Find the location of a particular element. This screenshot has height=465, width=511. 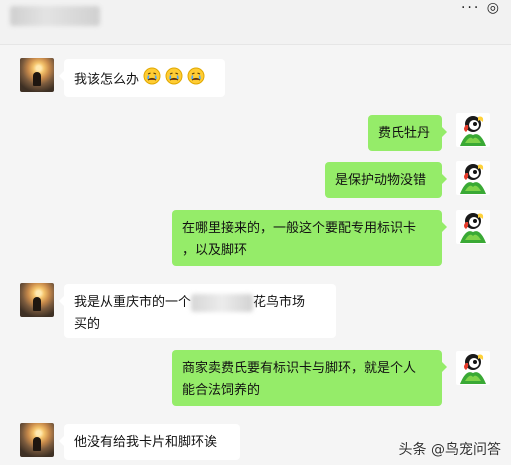

message-text-line: 买的 is located at coordinates (87, 324).